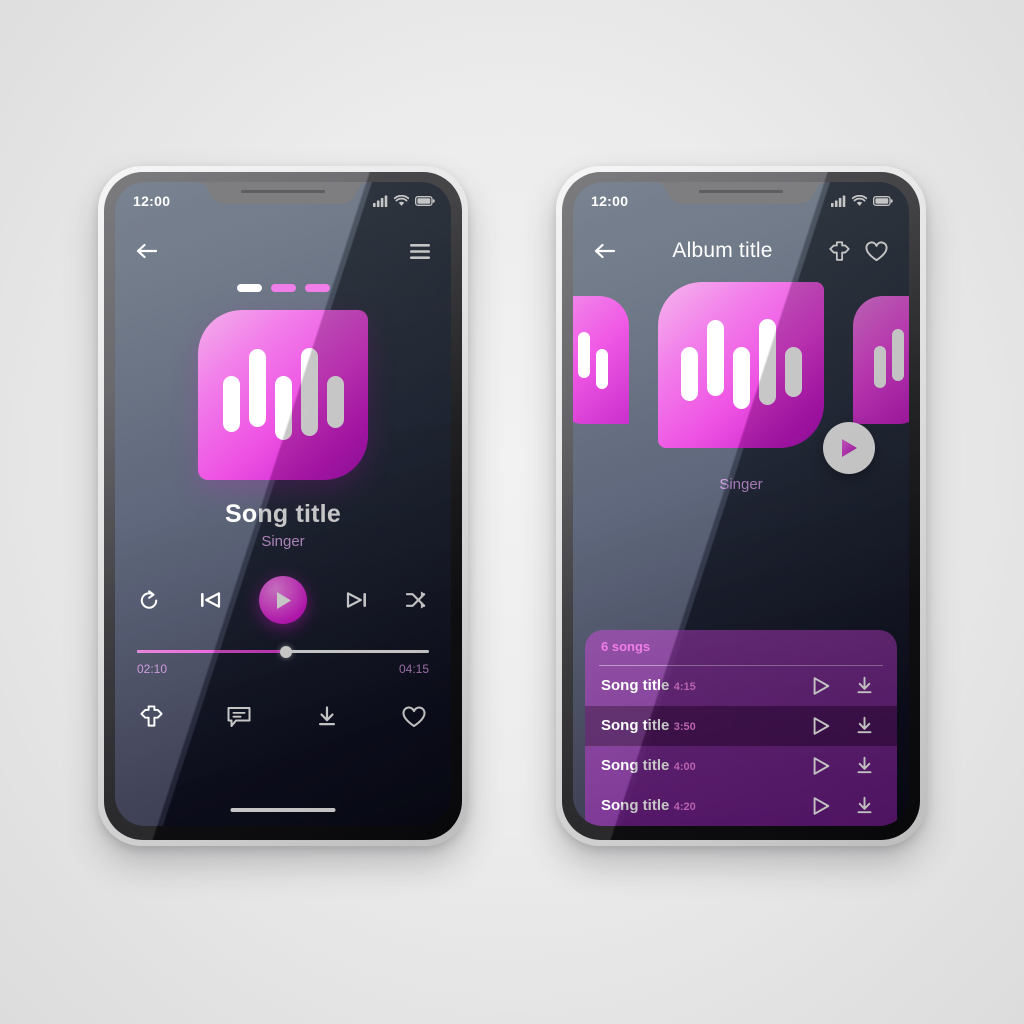  I want to click on song-list-header: 6 songs, so click(741, 645).